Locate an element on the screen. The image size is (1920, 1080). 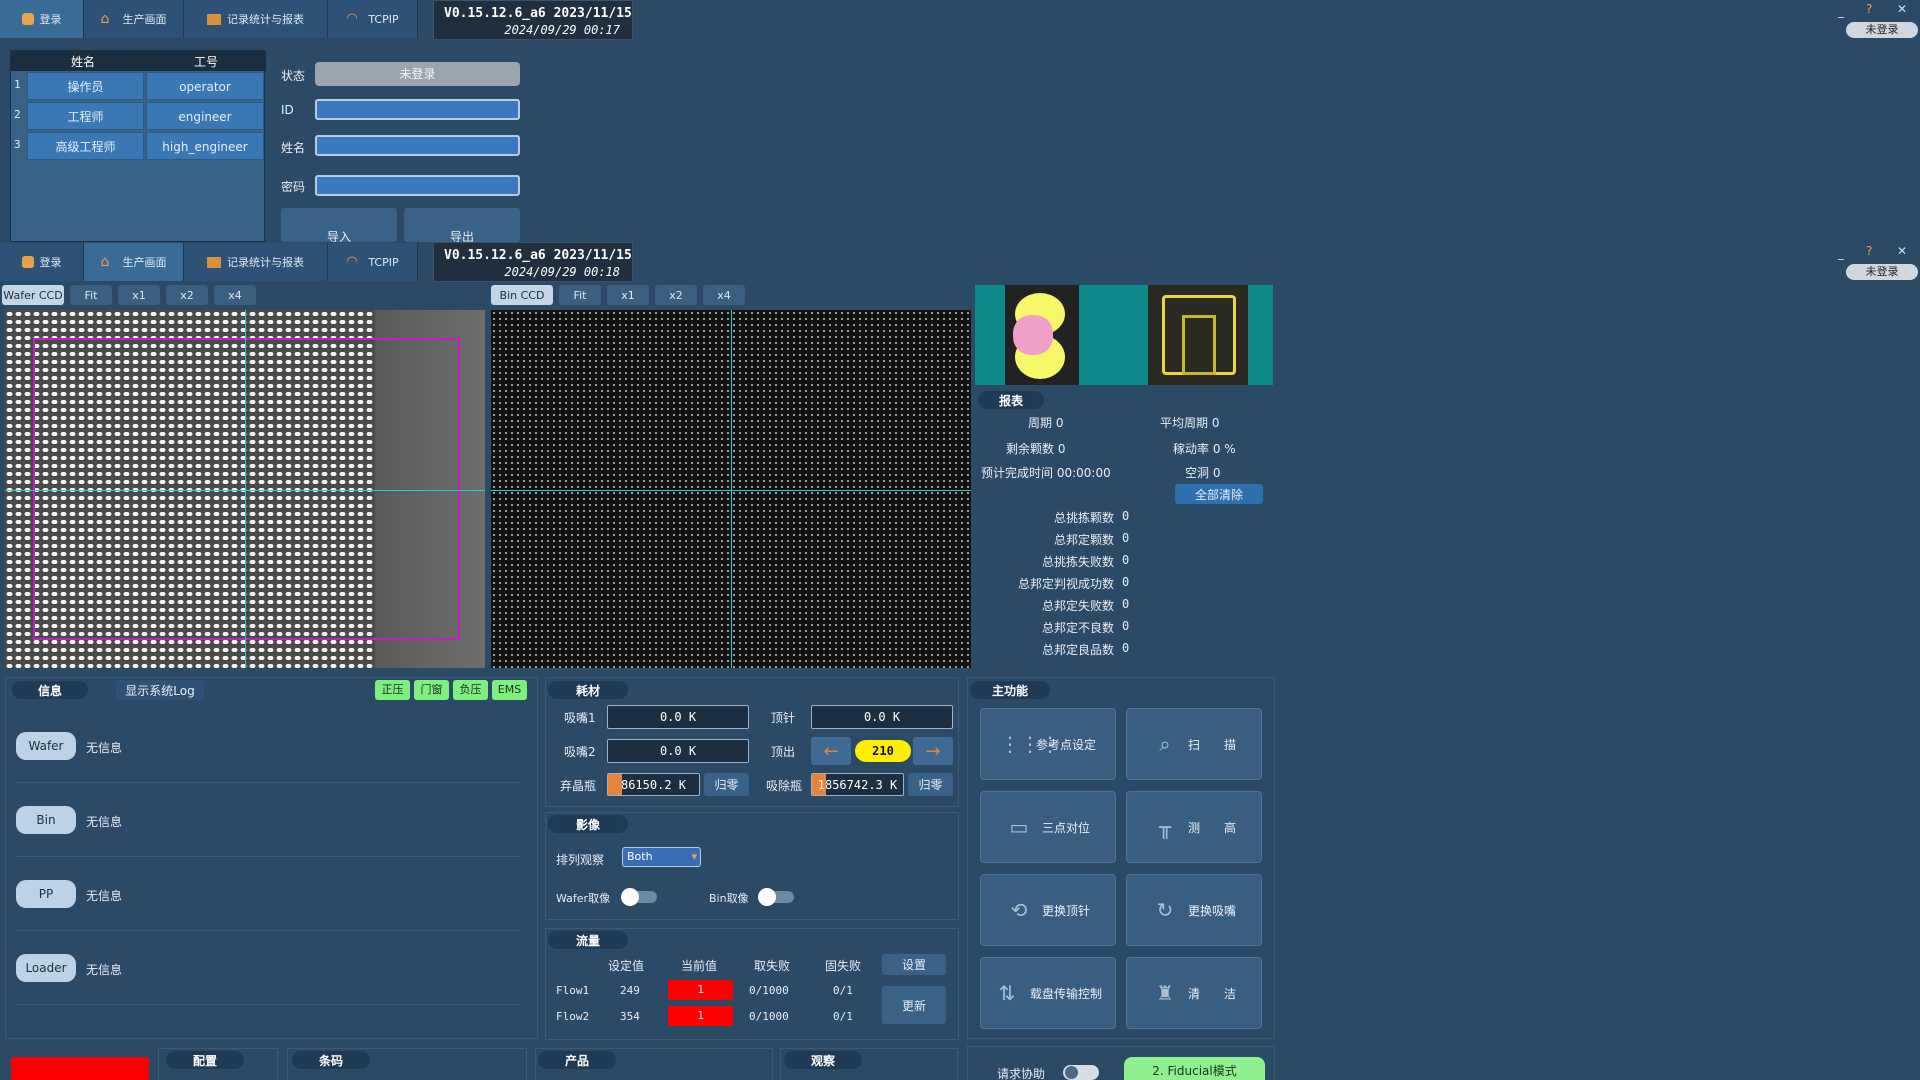
main-function-label: 三点对位 is located at coordinates (1065, 827).